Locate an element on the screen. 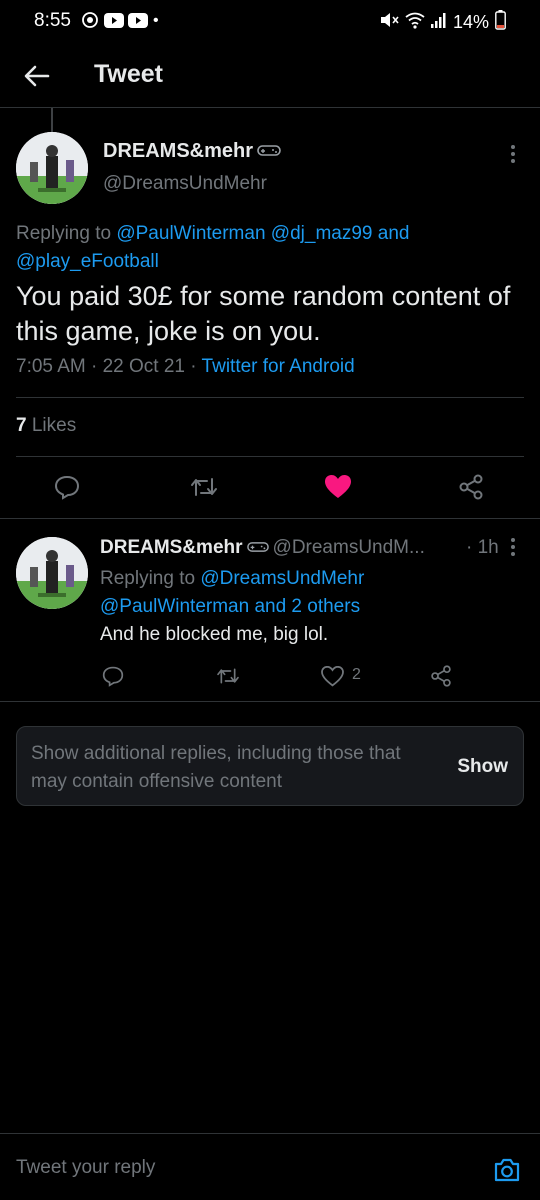  status-right: 14% is located at coordinates (442, 22).